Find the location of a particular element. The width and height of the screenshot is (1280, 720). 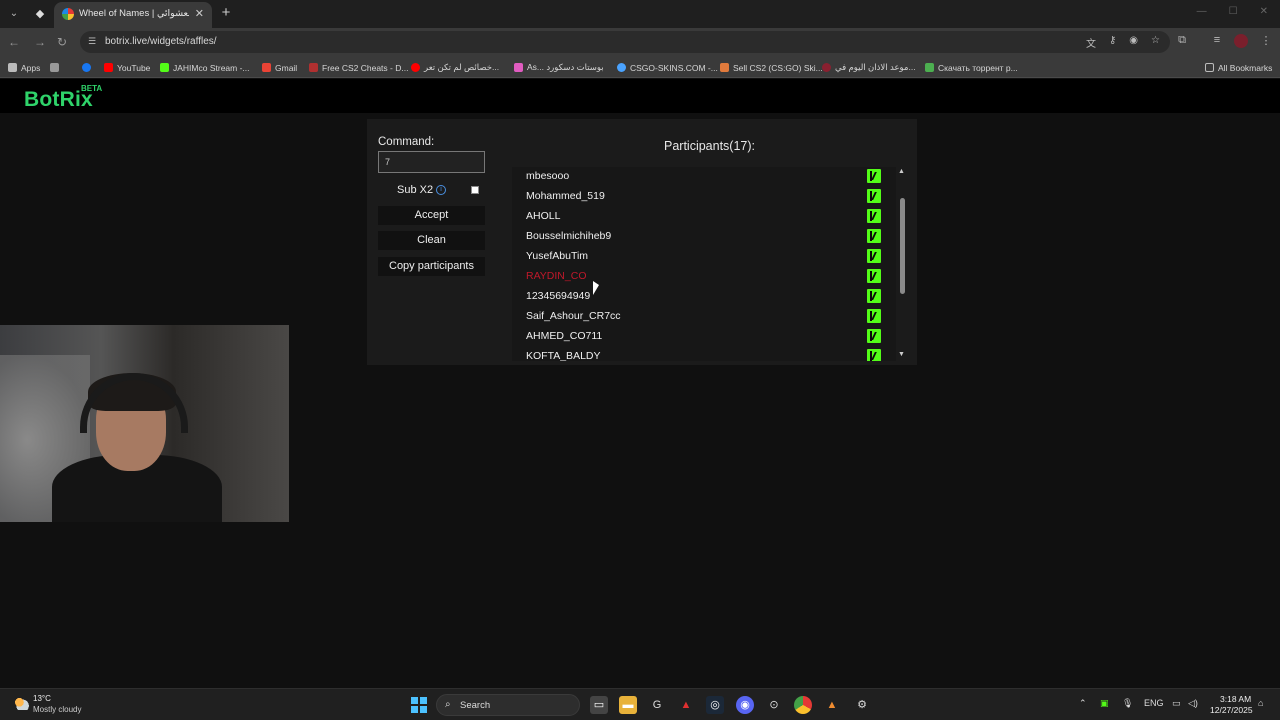

taskbar-search: ⌕ Search is located at coordinates (508, 705).